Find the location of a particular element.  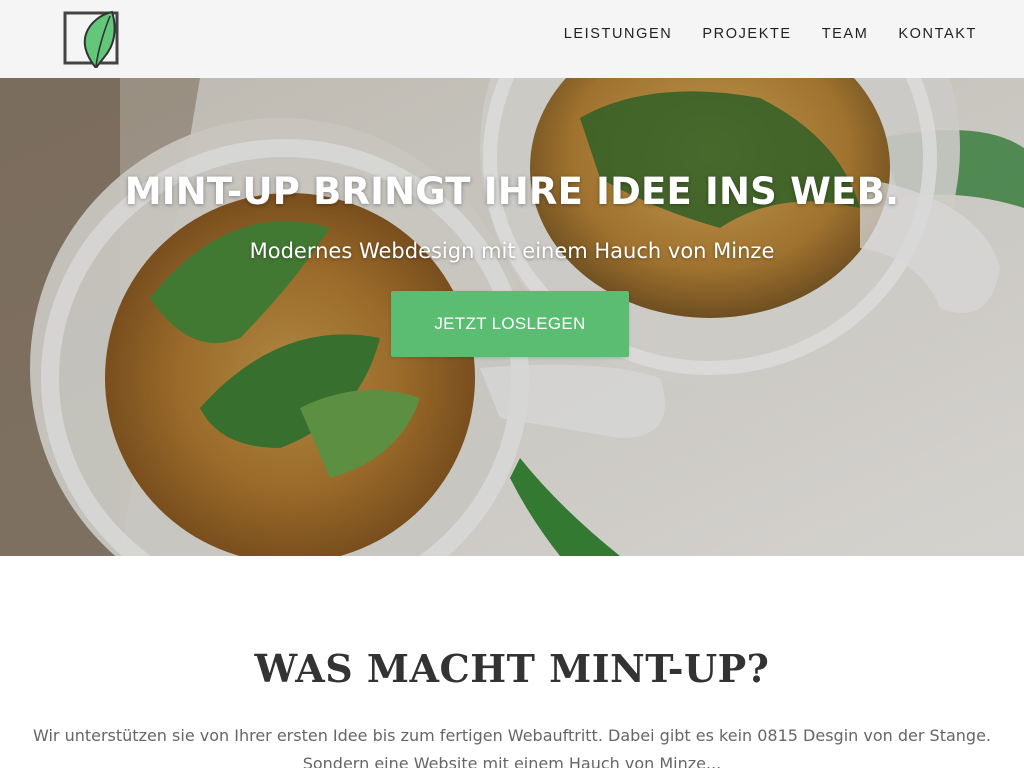

nav-link-team: TEAM is located at coordinates (845, 34).